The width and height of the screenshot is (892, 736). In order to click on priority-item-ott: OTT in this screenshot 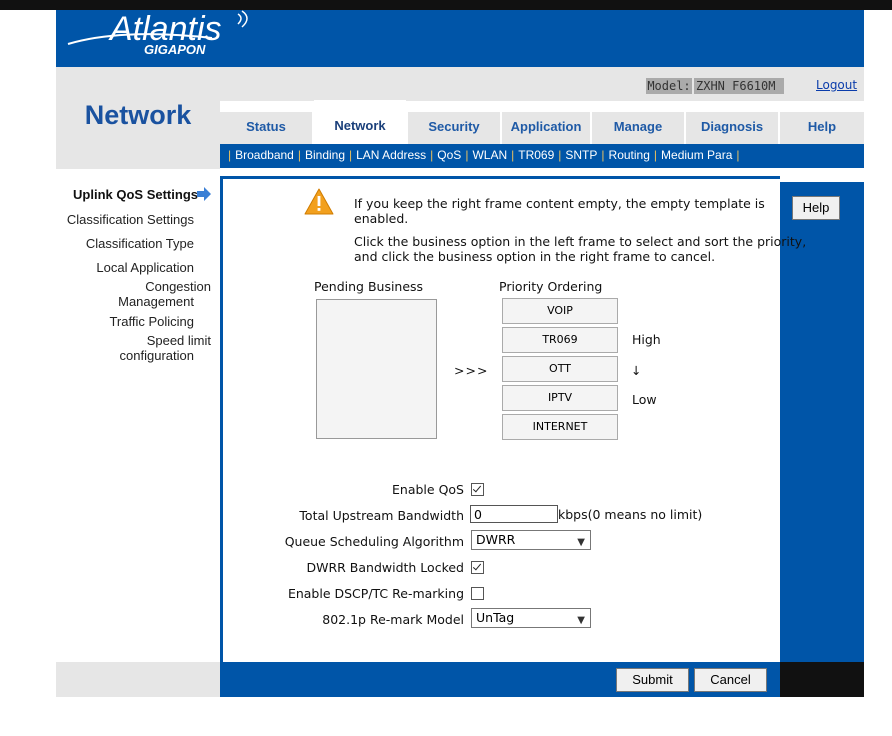, I will do `click(560, 369)`.